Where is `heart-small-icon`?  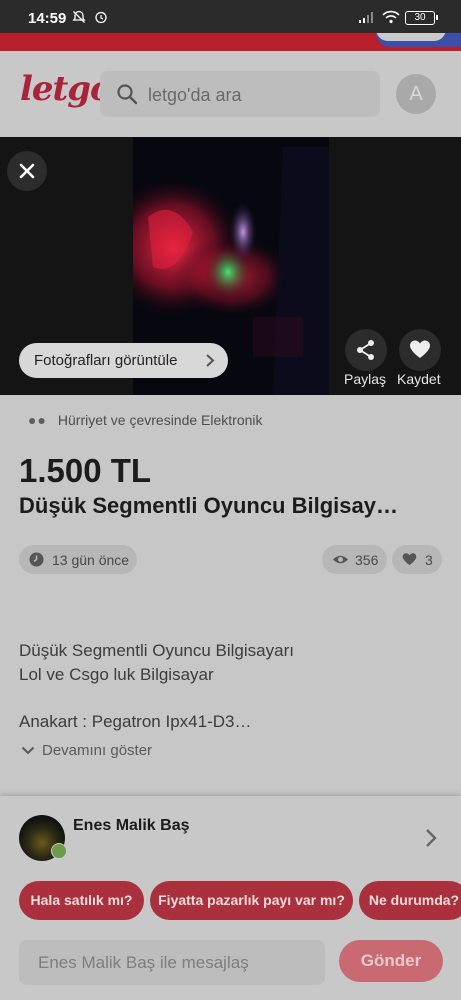 heart-small-icon is located at coordinates (409, 559).